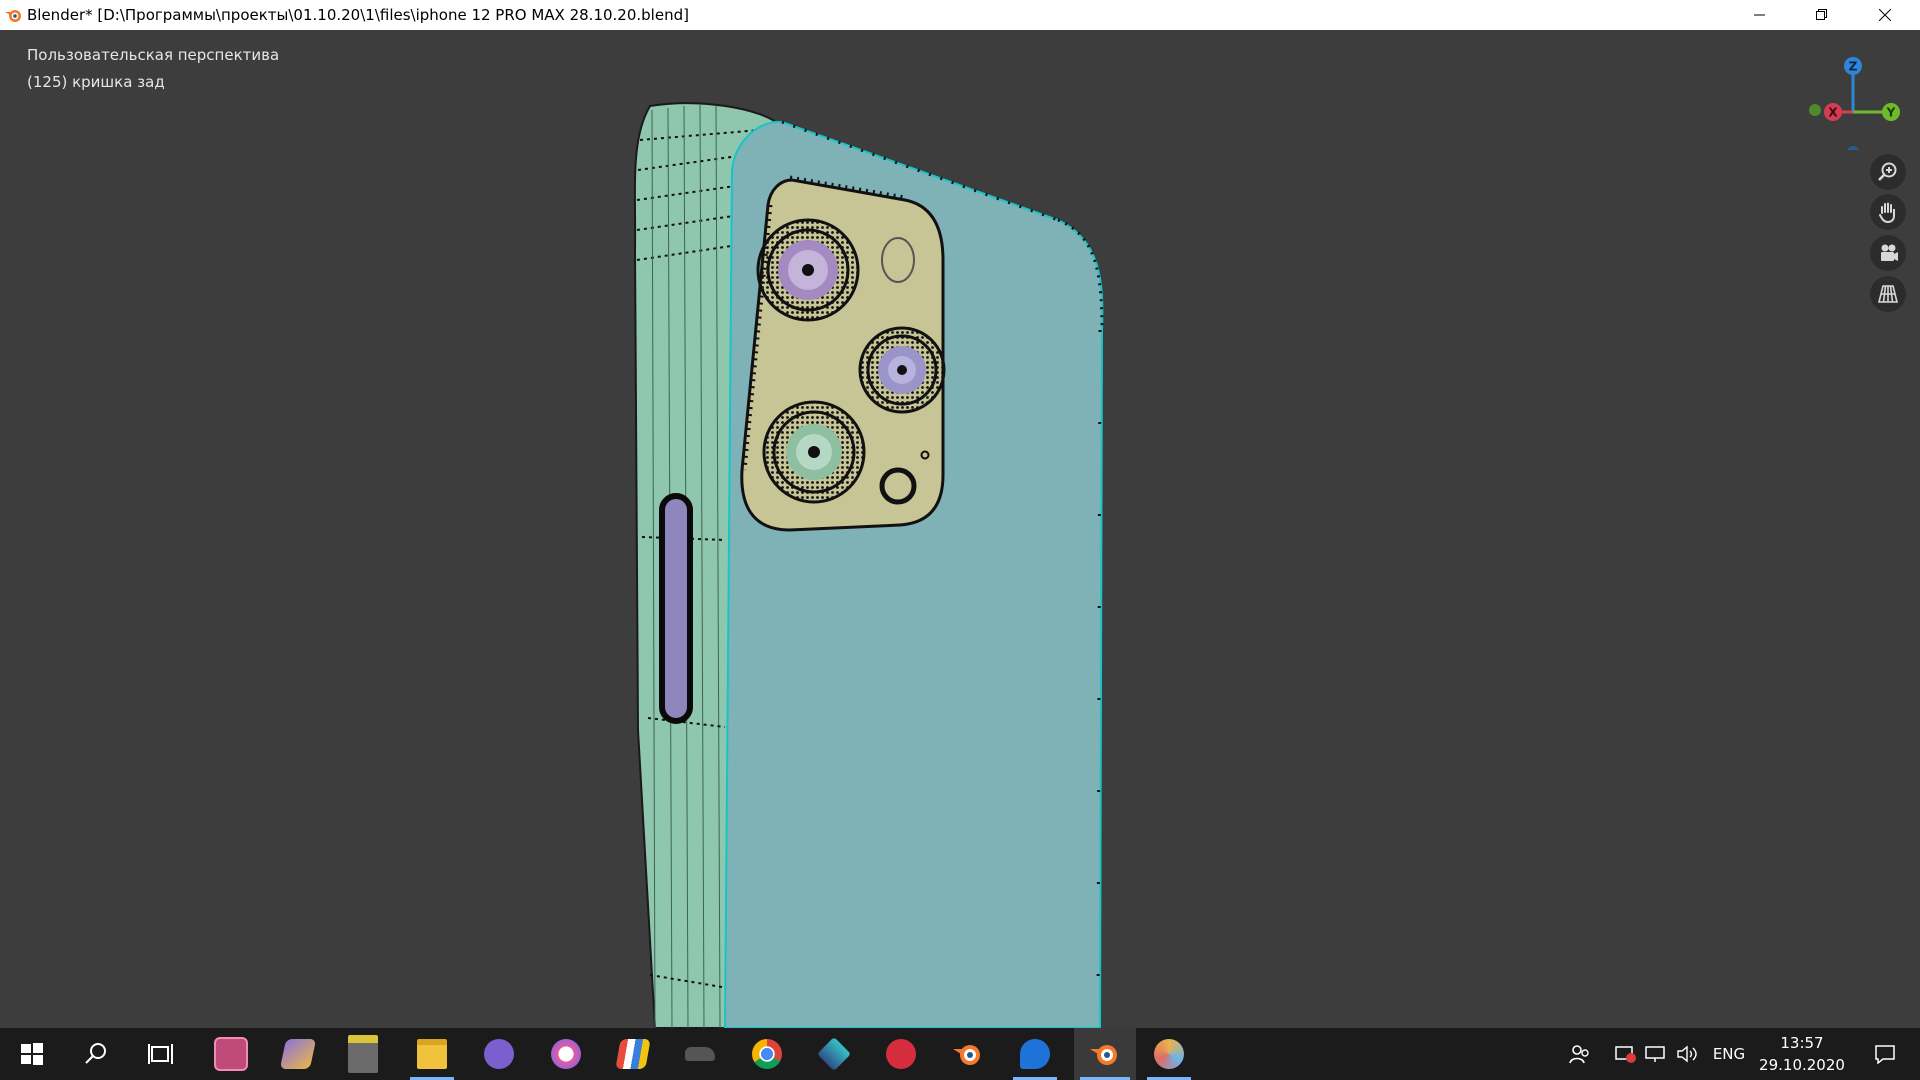 The image size is (1920, 1080). I want to click on taskbar-app-car, so click(700, 1054).